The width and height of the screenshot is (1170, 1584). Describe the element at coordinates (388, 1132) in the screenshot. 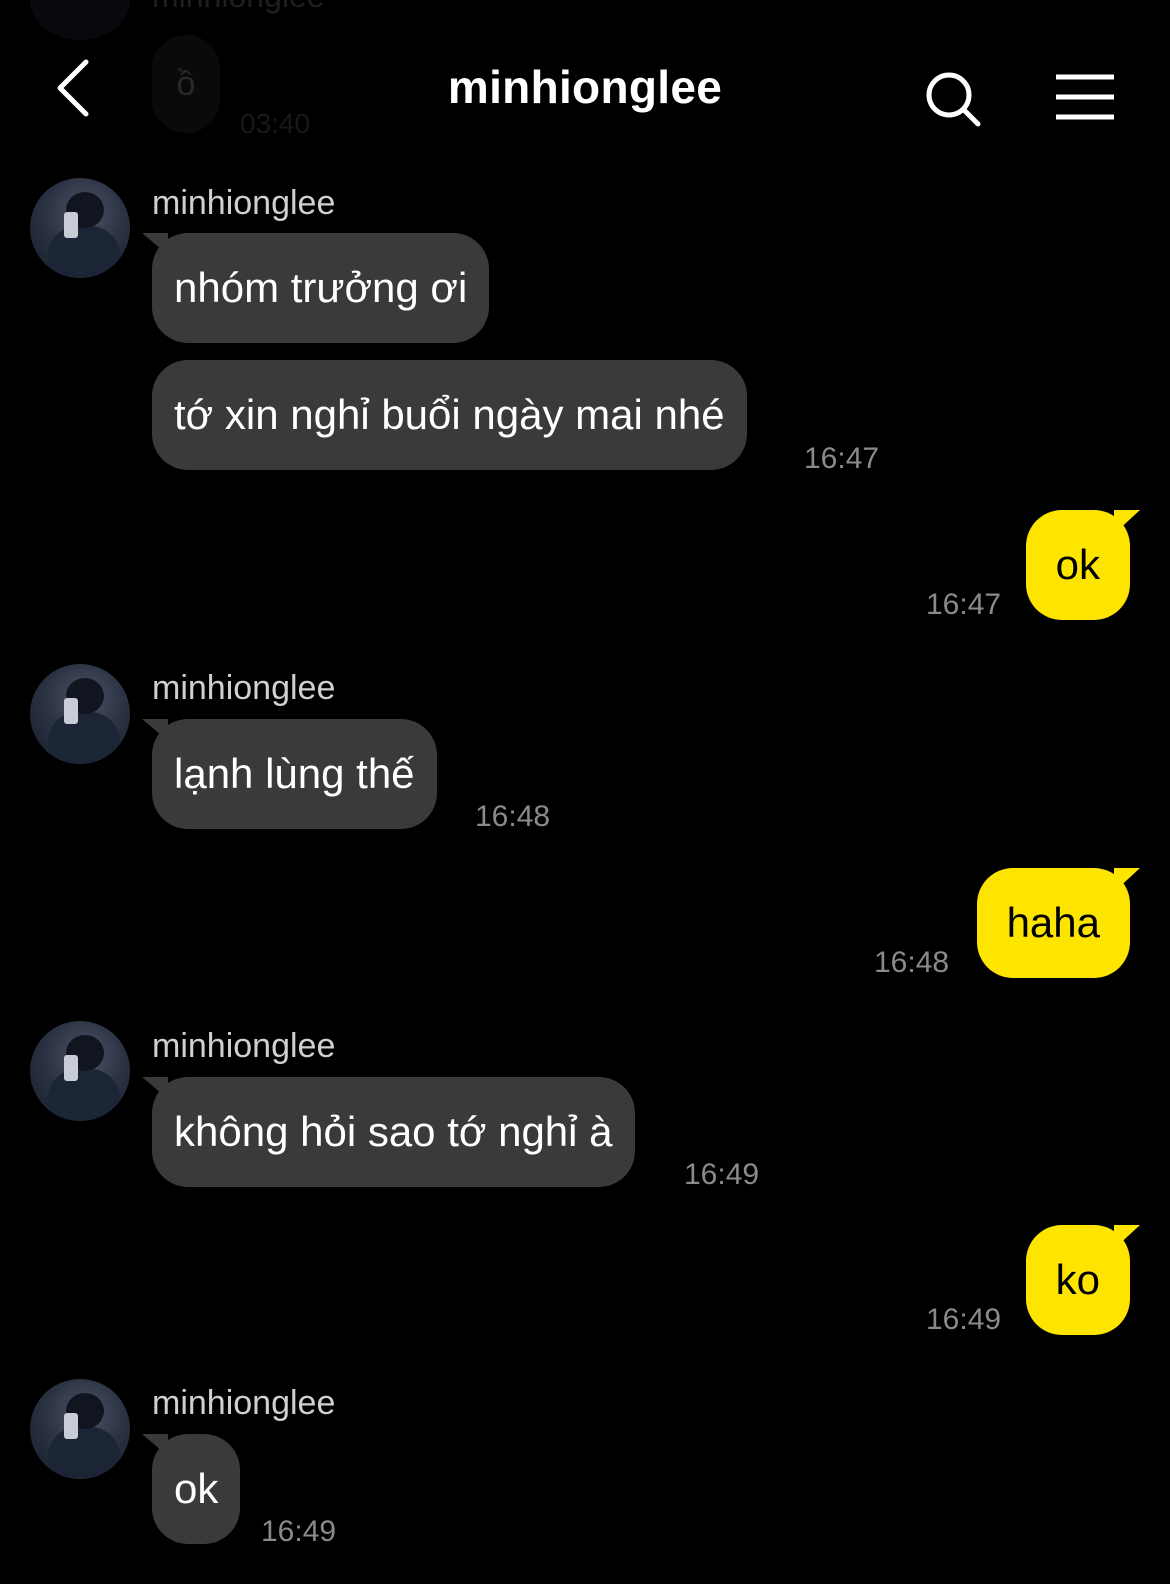

I see `message-bubble: không hỏi sao tớ nghỉ à` at that location.